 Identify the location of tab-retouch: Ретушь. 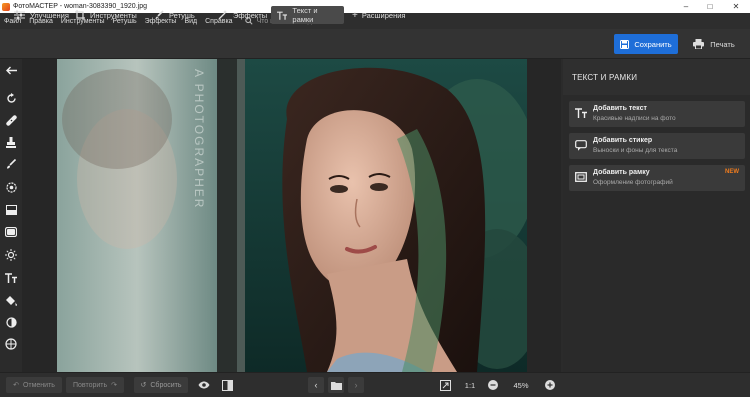
(174, 15).